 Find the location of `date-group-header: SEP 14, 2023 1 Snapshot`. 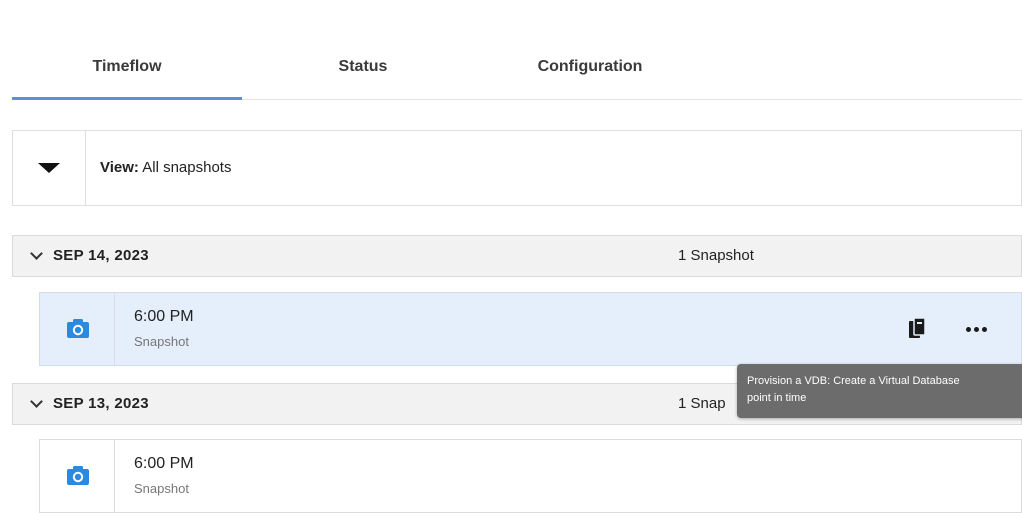

date-group-header: SEP 14, 2023 1 Snapshot is located at coordinates (517, 256).